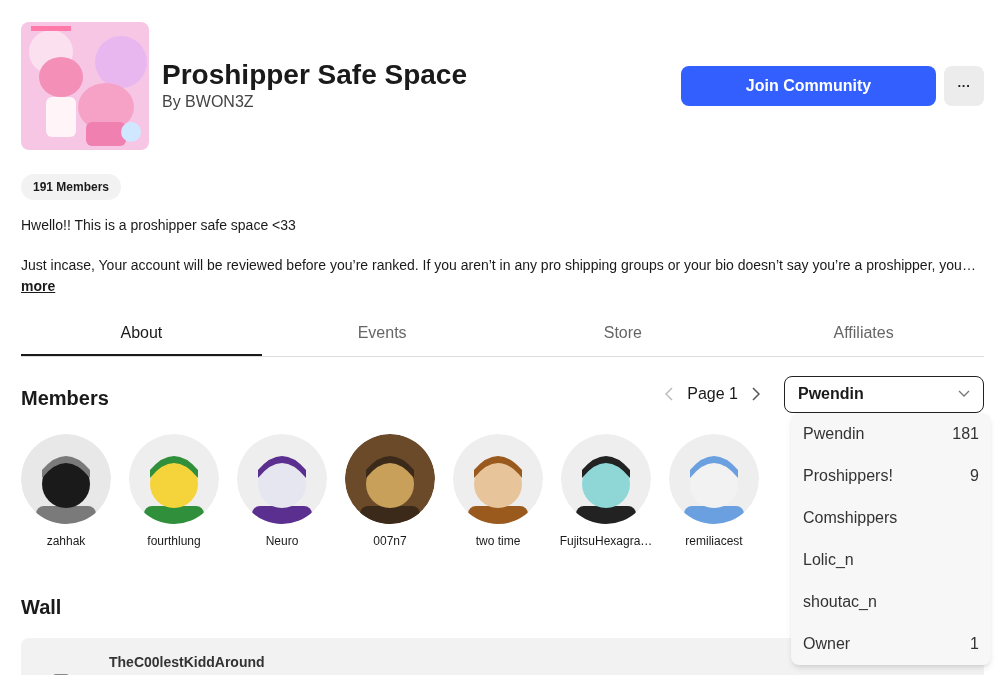  What do you see at coordinates (891, 560) in the screenshot?
I see `role-option: Lolic_n` at bounding box center [891, 560].